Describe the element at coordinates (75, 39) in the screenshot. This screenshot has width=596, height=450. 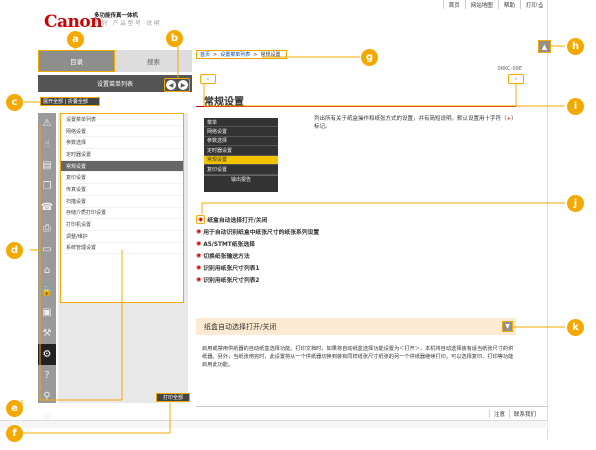
I see `callout-a: a` at that location.